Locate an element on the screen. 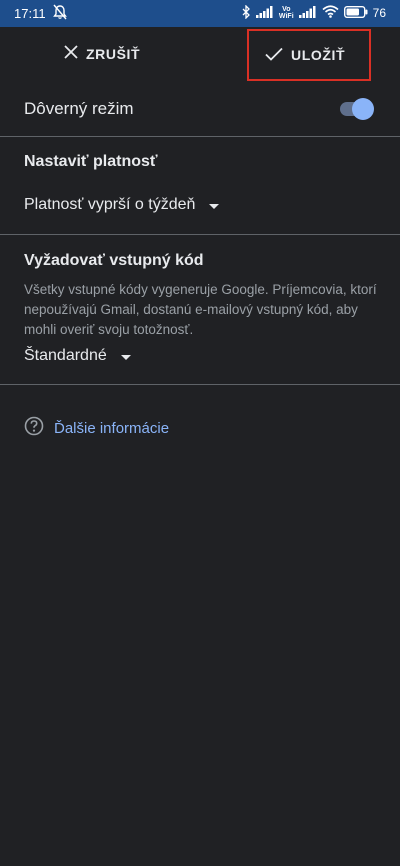 The height and width of the screenshot is (866, 400). save-button: ULOŽIŤ is located at coordinates (309, 55).